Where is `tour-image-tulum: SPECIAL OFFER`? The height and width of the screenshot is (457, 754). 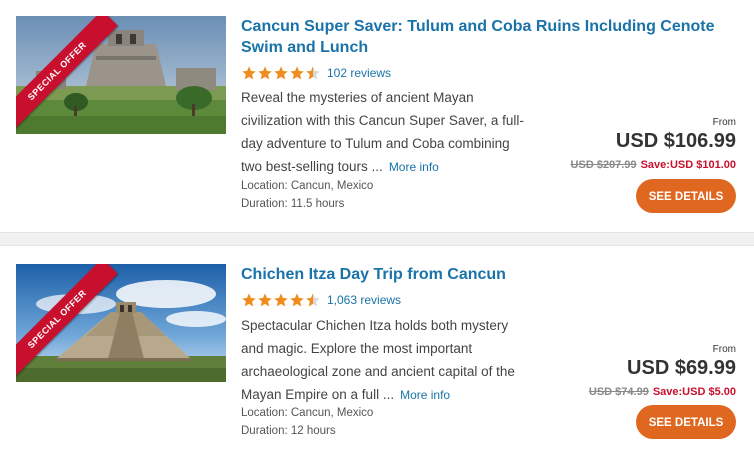 tour-image-tulum: SPECIAL OFFER is located at coordinates (121, 75).